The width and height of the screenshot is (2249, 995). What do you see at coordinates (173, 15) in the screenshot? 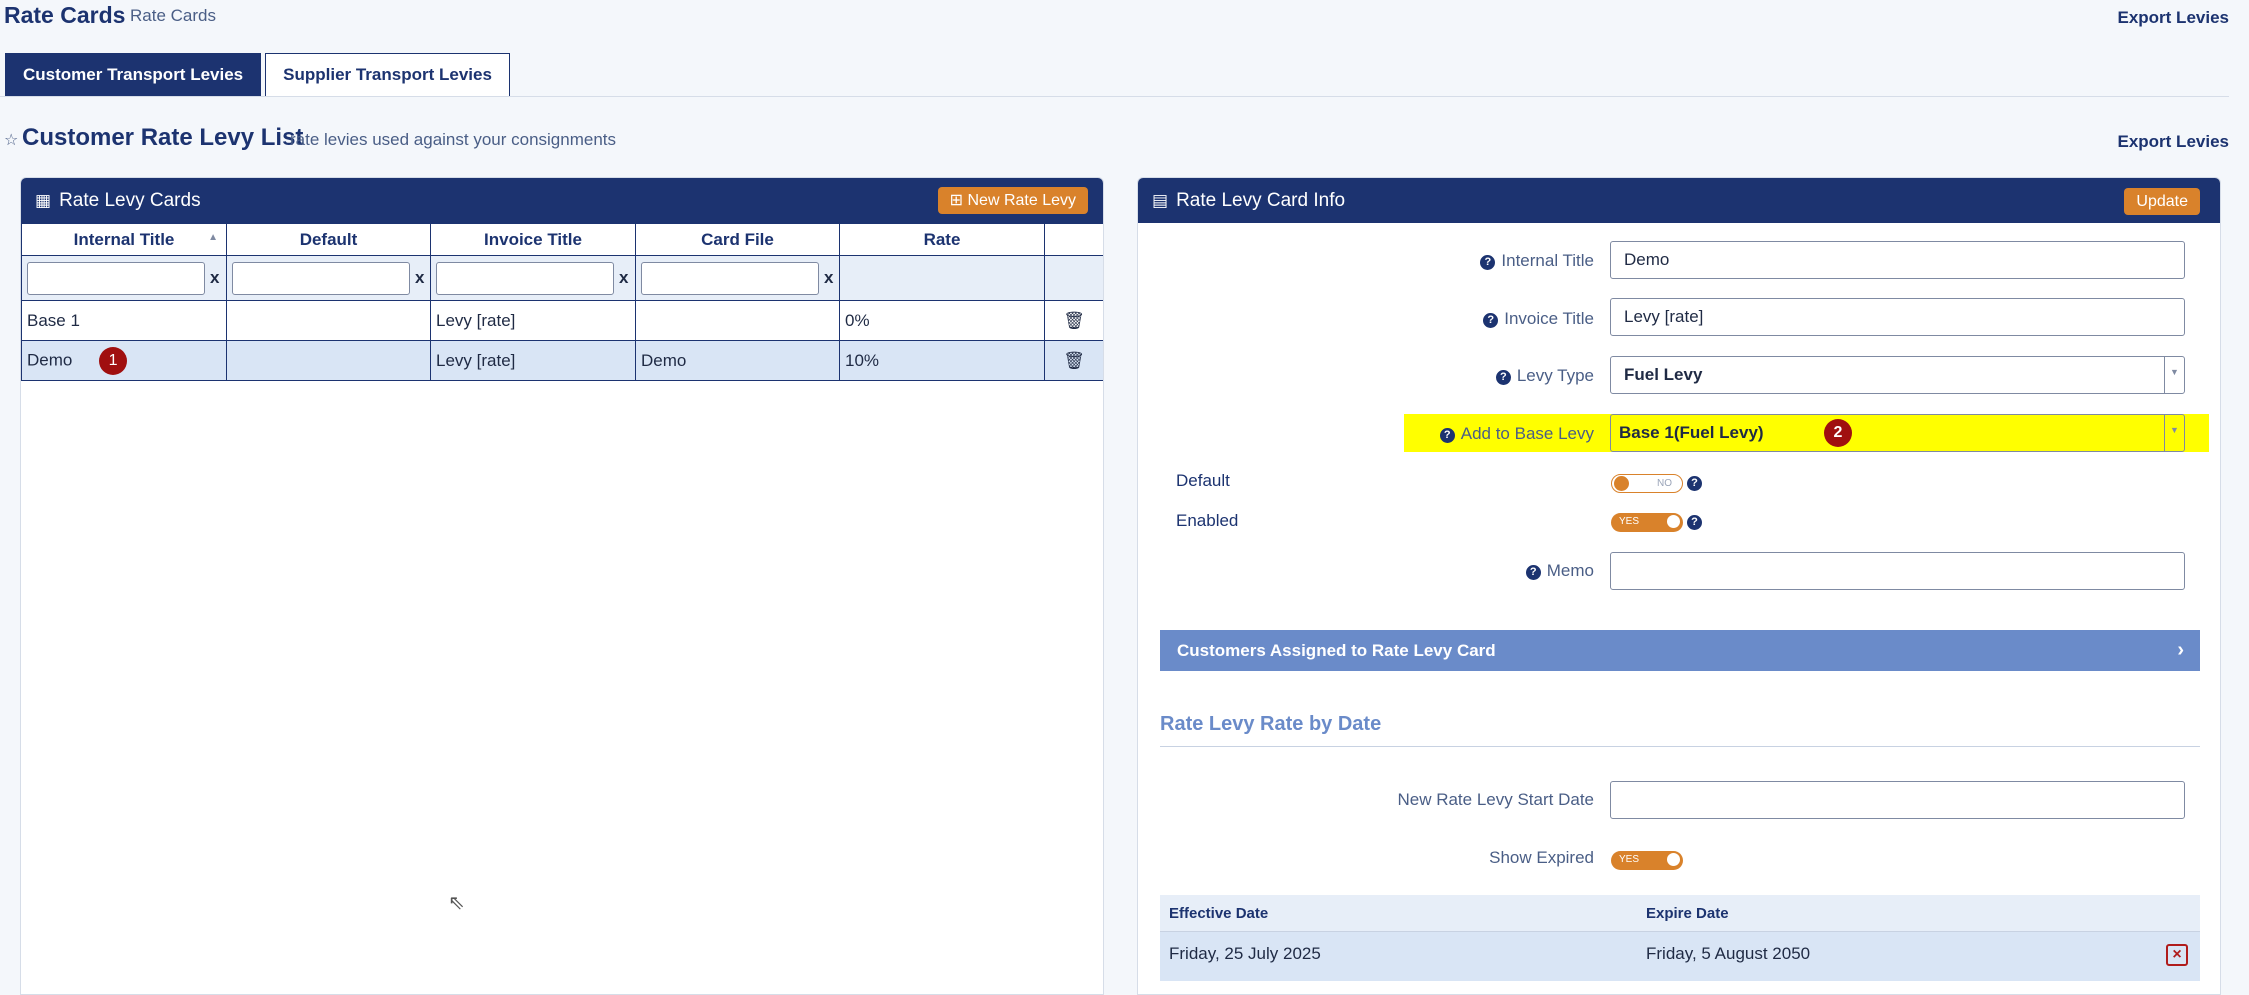
I see `page-breadcrumb: Rate Cards` at bounding box center [173, 15].